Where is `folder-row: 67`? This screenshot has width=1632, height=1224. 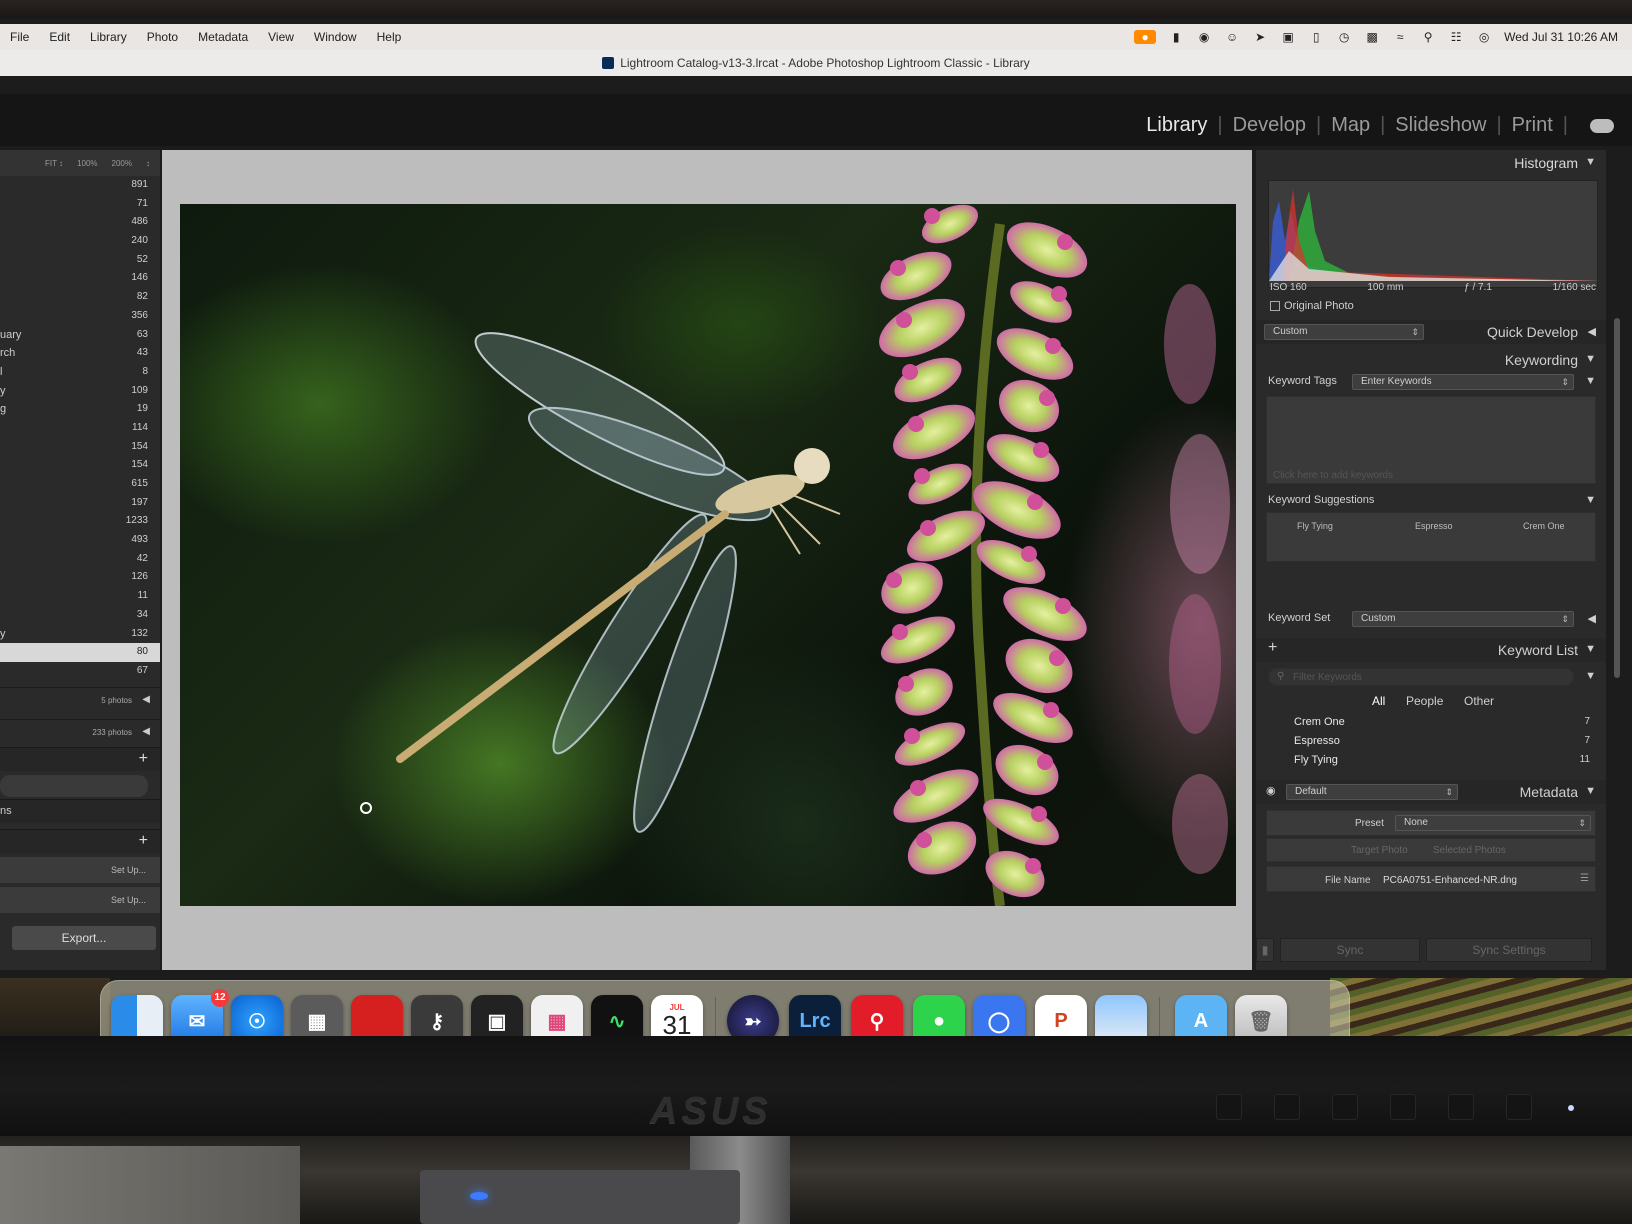
folder-row: 67 is located at coordinates (80, 671).